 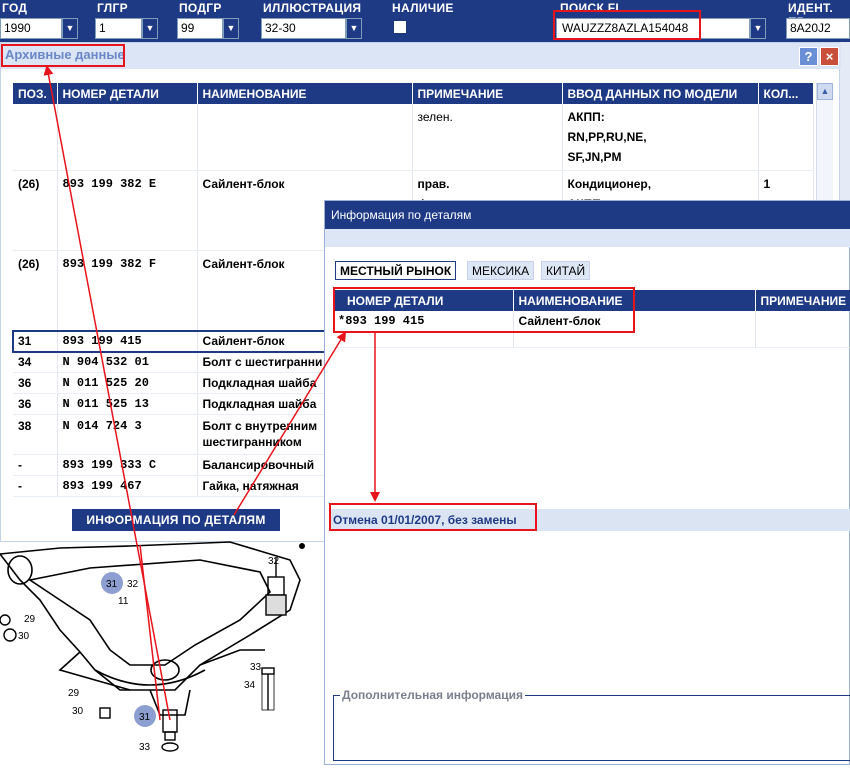 I want to click on cell-name: Сайлент-блок, so click(x=634, y=329).